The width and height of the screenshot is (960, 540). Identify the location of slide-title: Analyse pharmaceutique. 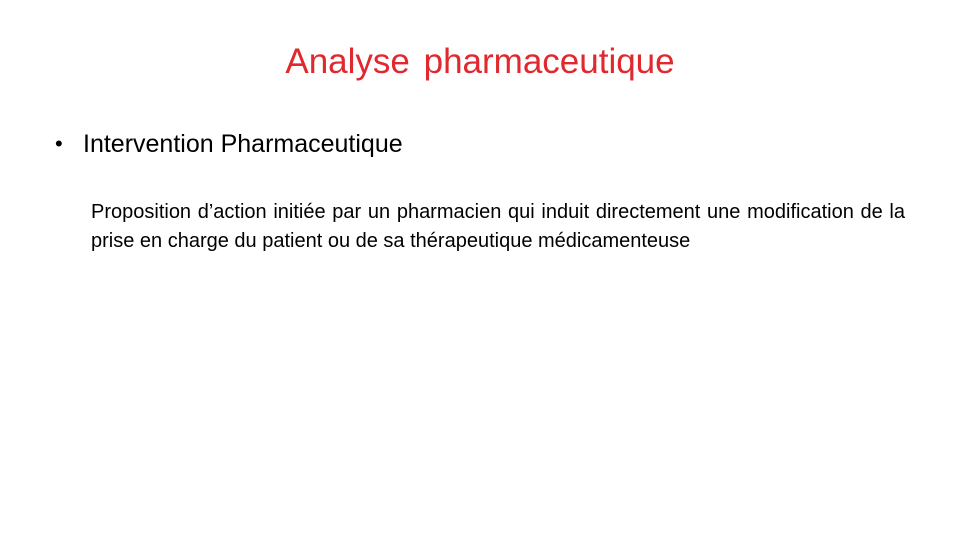
(480, 61).